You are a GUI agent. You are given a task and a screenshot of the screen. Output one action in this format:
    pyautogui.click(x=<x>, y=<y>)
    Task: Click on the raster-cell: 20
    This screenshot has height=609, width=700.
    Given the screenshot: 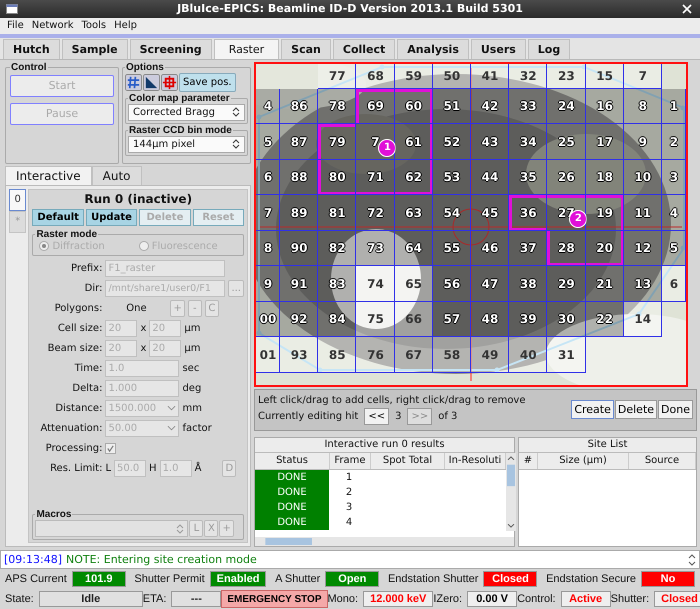 What is the action you would take?
    pyautogui.click(x=605, y=248)
    